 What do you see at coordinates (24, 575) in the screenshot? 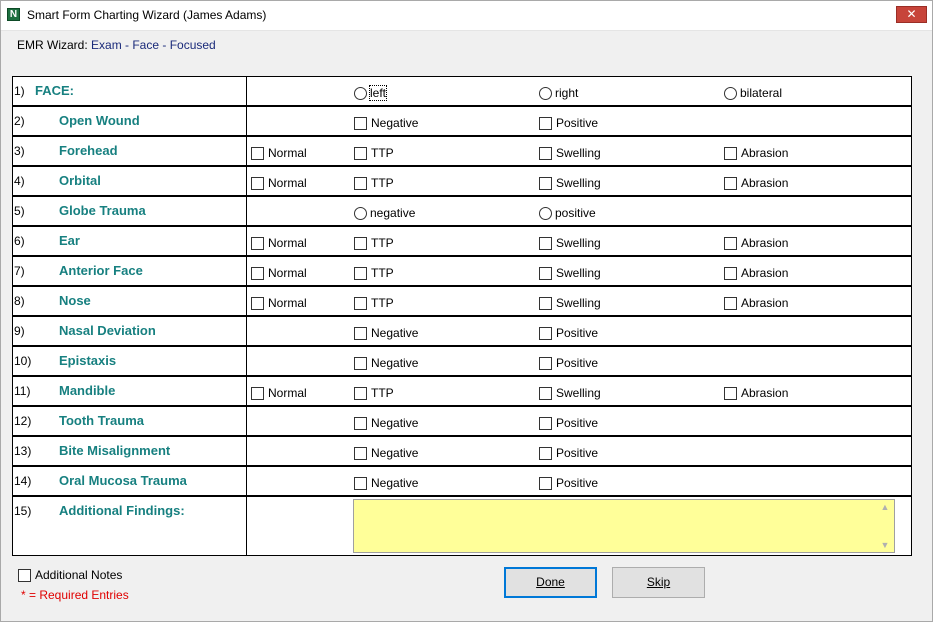
I see `additional-notes-checkbox` at bounding box center [24, 575].